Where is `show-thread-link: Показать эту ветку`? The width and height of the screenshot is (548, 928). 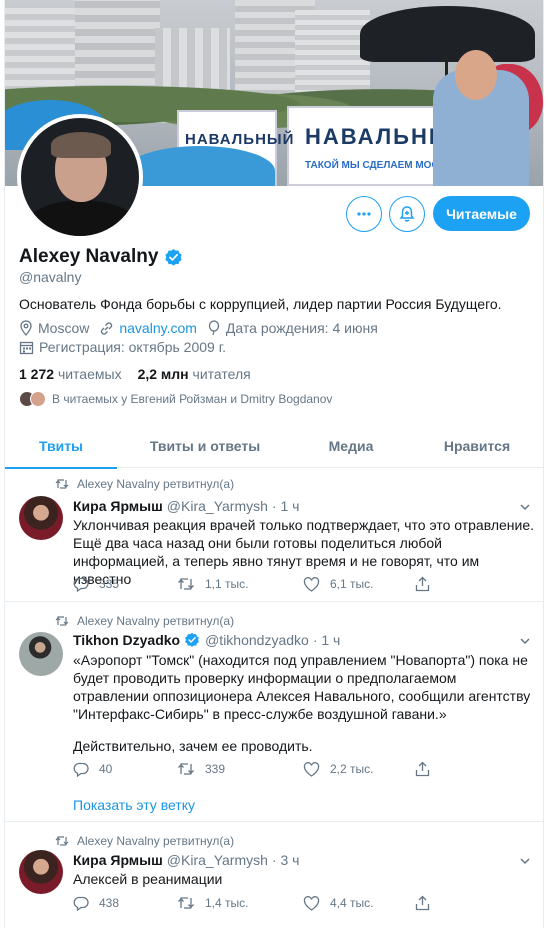
show-thread-link: Показать эту ветку is located at coordinates (134, 805).